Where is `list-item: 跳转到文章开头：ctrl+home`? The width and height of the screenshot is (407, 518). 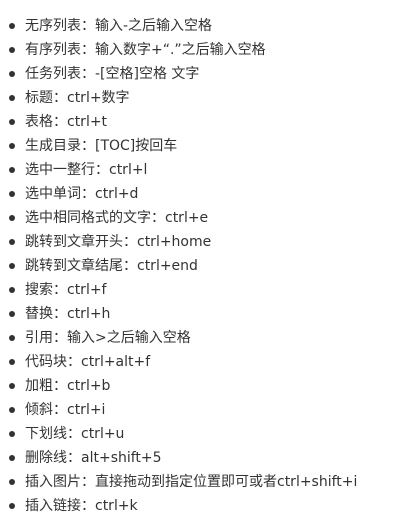
list-item: 跳转到文章开头：ctrl+home is located at coordinates (203, 242).